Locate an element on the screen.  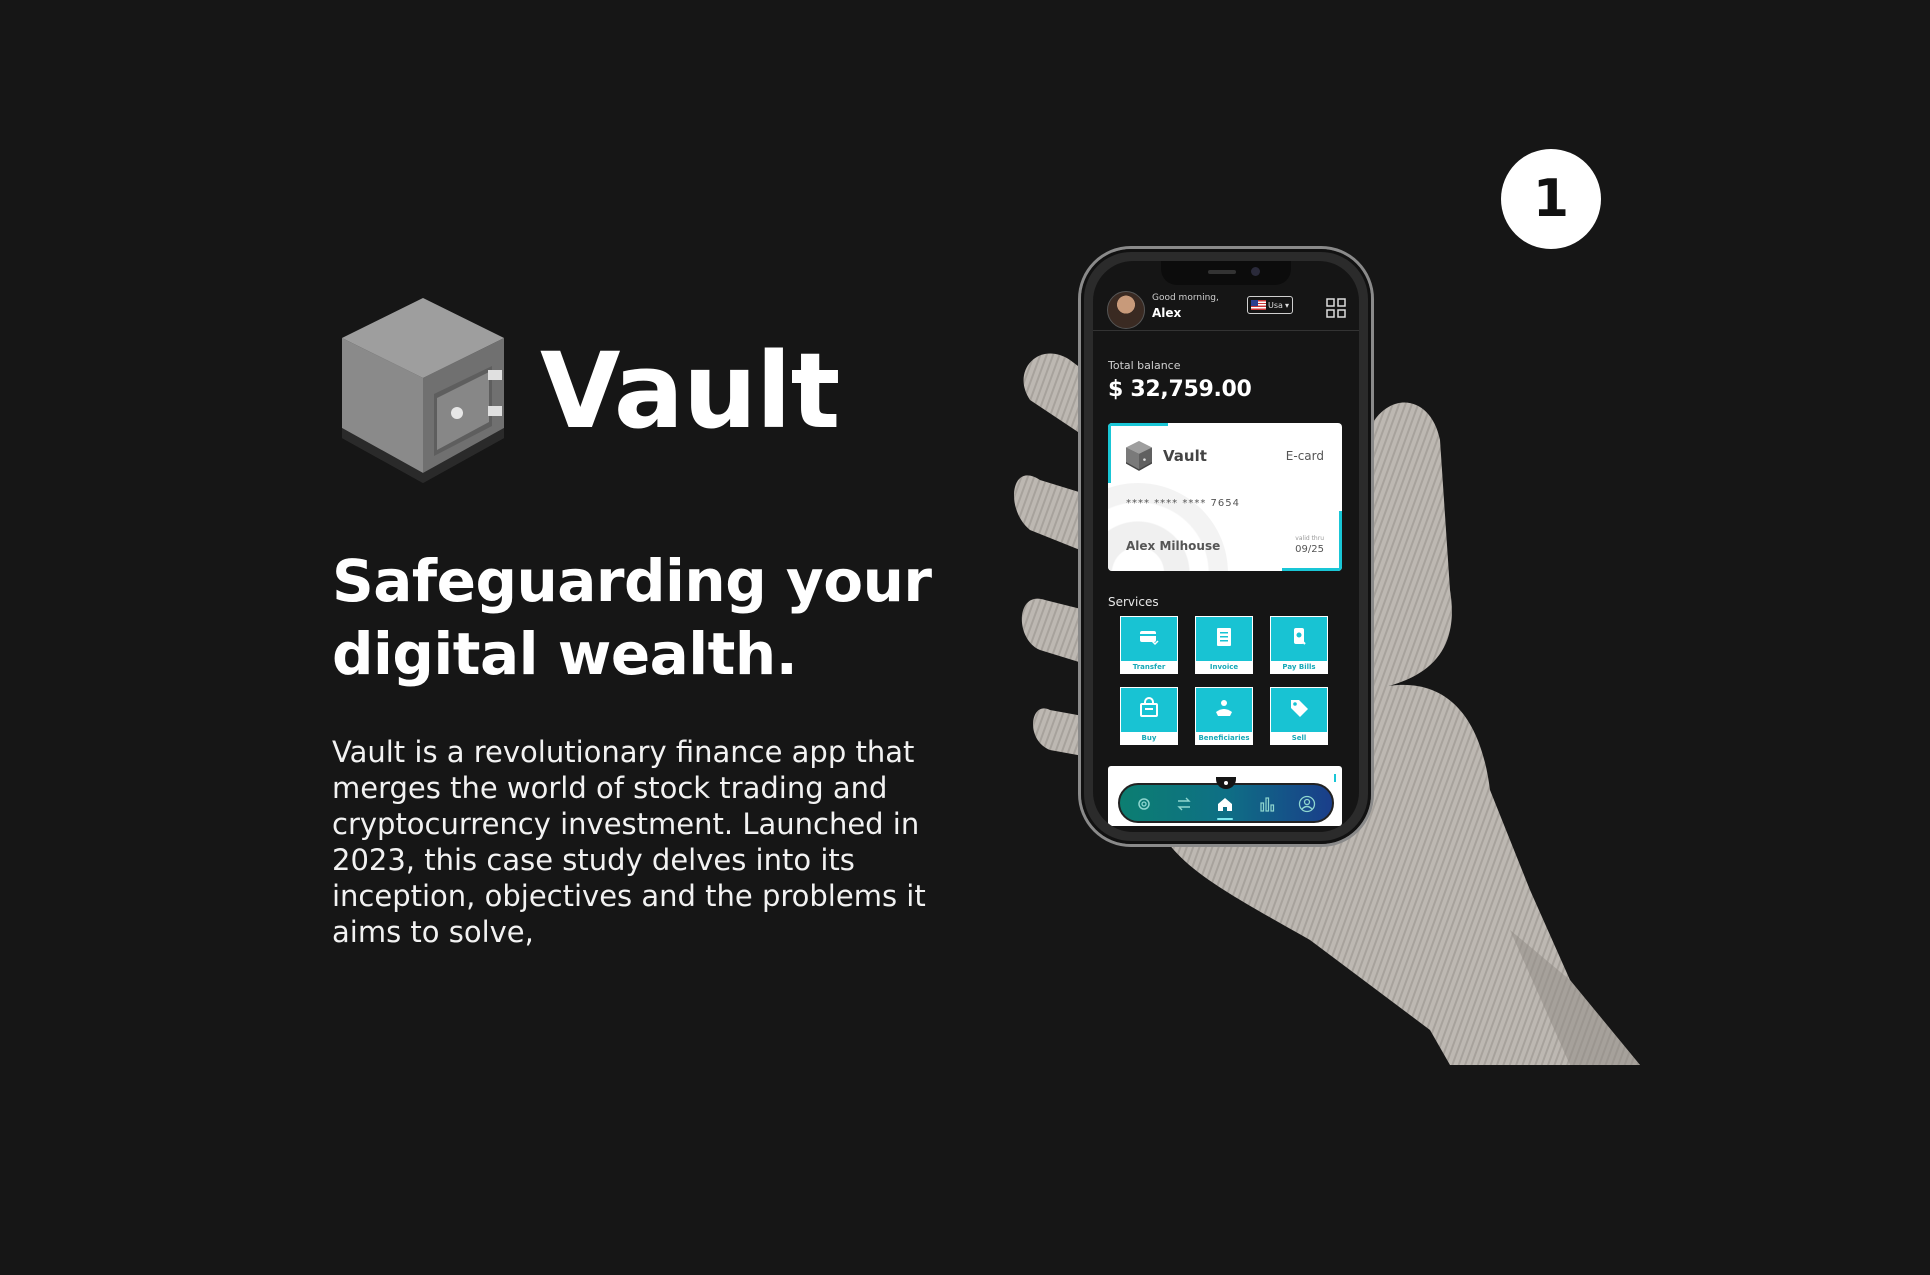
card-expiry: 09/25 is located at coordinates (1309, 549).